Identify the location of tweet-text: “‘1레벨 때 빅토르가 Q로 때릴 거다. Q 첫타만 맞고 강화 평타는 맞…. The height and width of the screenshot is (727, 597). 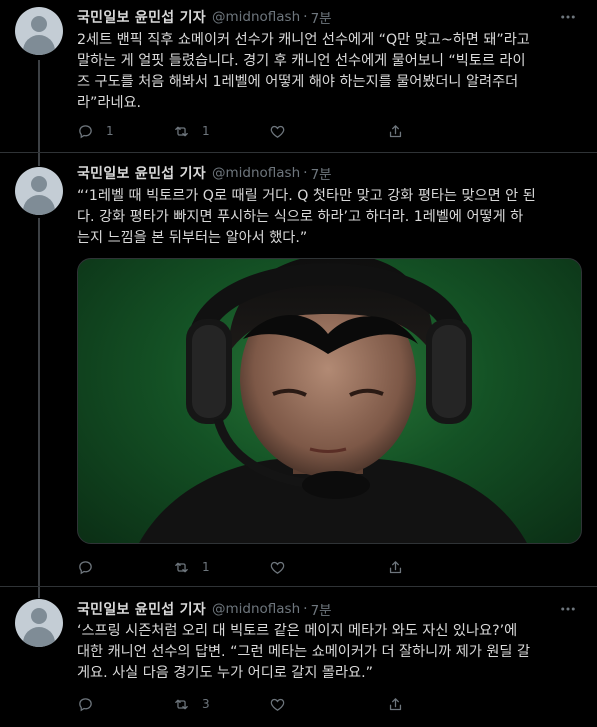
(329, 217).